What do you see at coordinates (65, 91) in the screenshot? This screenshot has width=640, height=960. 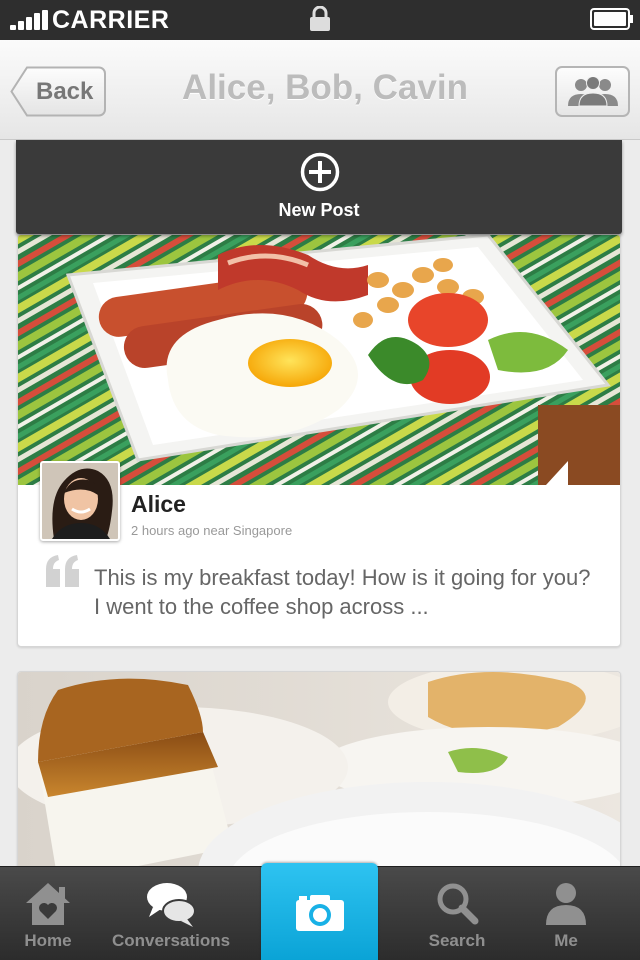 I see `back-button-label: Back` at bounding box center [65, 91].